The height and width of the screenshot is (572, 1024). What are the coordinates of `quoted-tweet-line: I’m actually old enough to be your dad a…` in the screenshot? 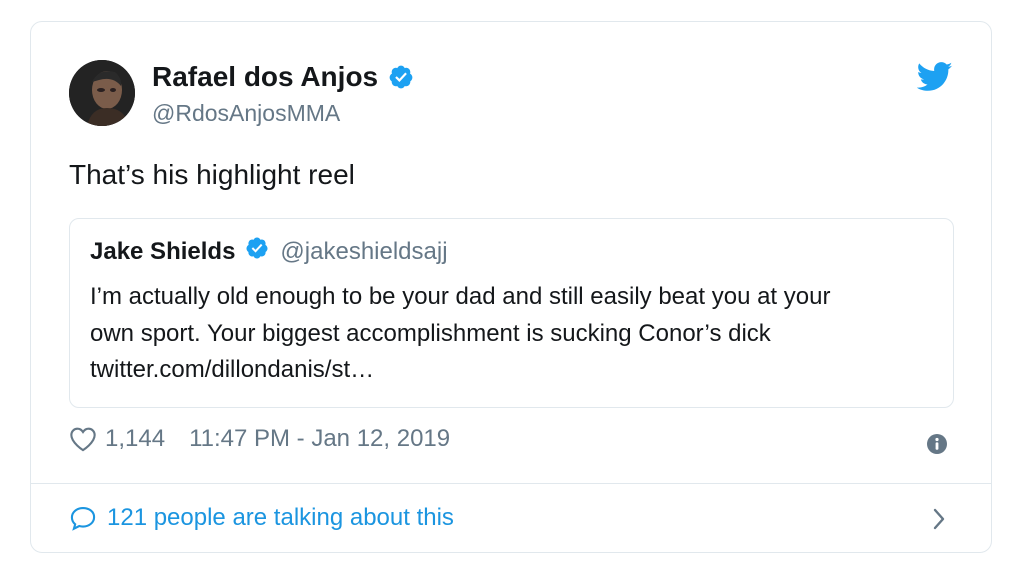 It's located at (460, 296).